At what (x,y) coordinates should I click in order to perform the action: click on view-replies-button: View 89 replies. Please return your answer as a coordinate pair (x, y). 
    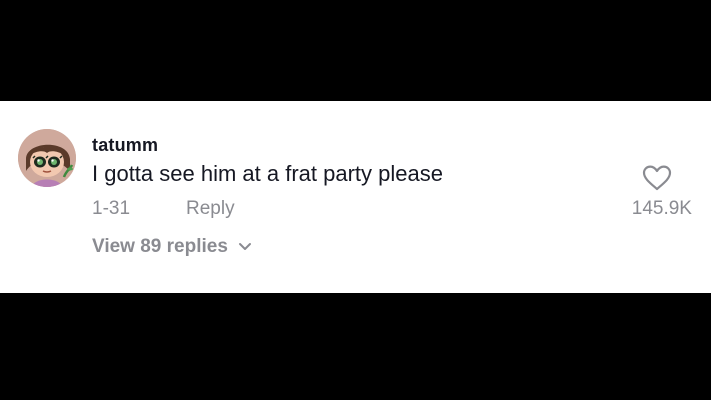
    Looking at the image, I should click on (172, 247).